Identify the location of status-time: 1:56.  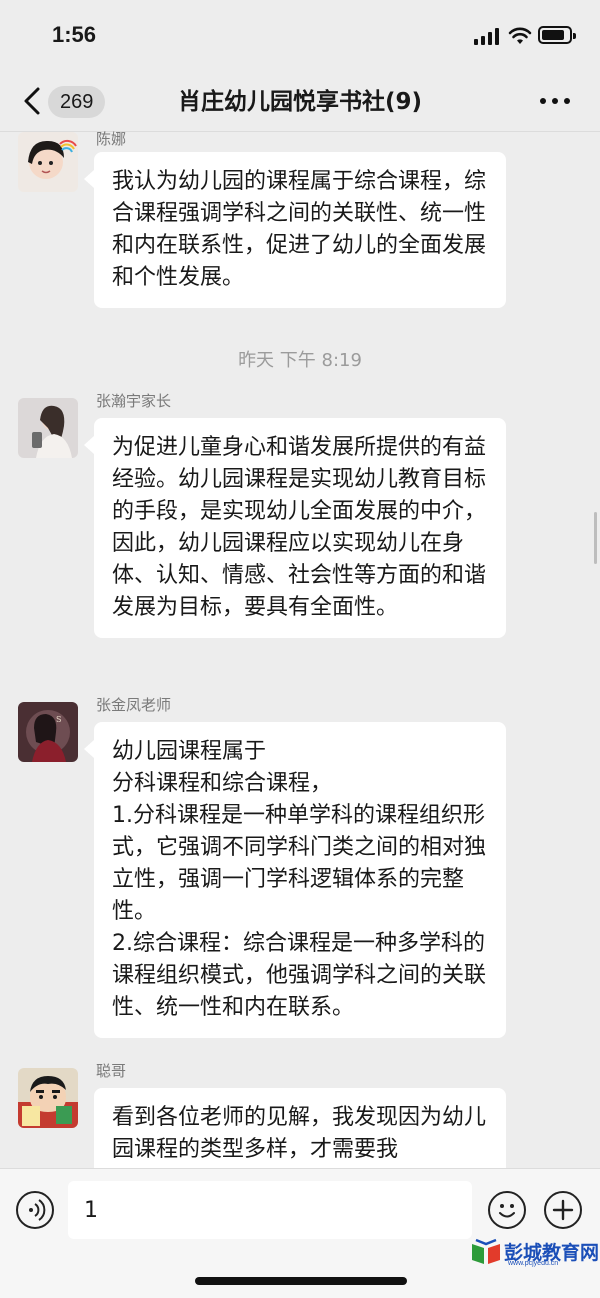
(74, 34).